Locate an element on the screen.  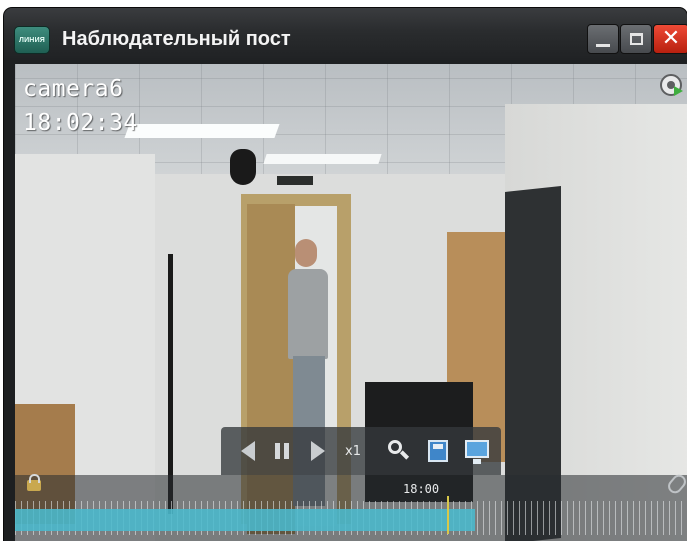
step-forward-icon is located at coordinates (318, 451).